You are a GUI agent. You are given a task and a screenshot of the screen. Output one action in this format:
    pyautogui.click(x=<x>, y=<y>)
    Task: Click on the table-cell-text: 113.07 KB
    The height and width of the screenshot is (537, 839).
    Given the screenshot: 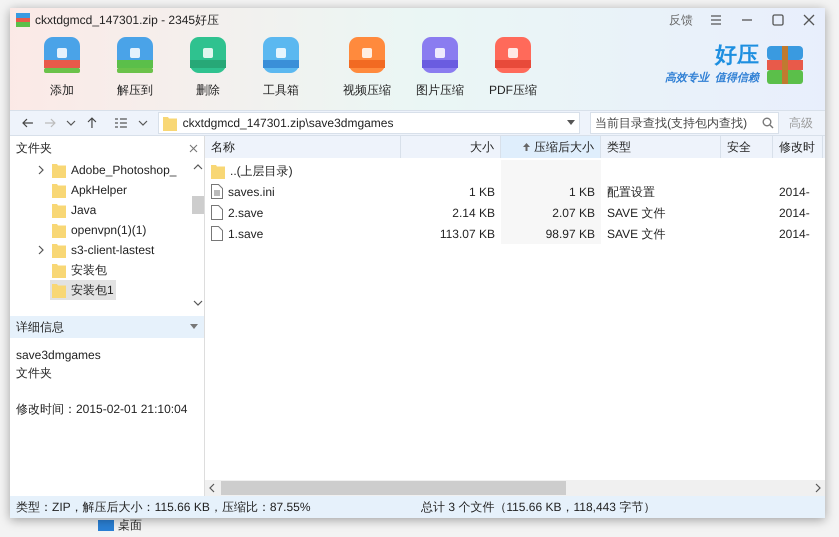 What is the action you would take?
    pyautogui.click(x=467, y=234)
    